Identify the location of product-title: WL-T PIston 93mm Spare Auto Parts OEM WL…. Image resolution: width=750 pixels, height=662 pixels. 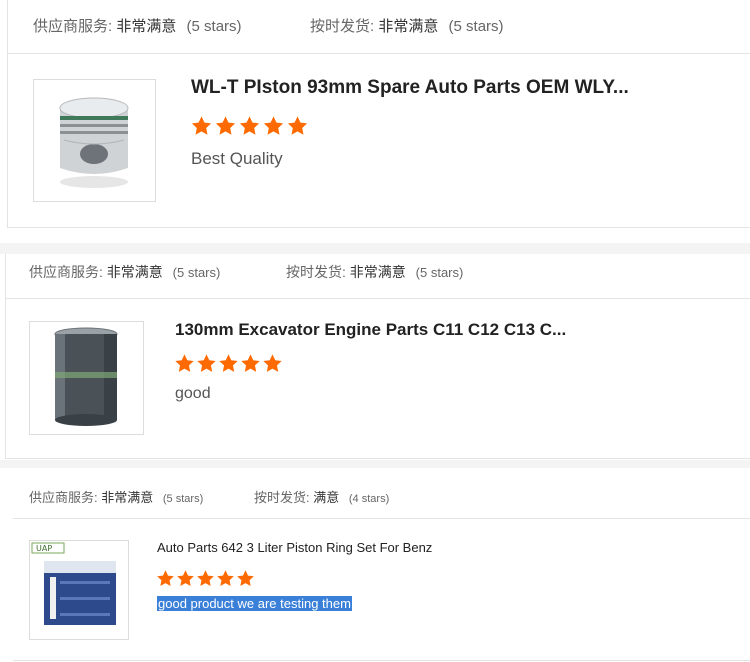
(410, 88).